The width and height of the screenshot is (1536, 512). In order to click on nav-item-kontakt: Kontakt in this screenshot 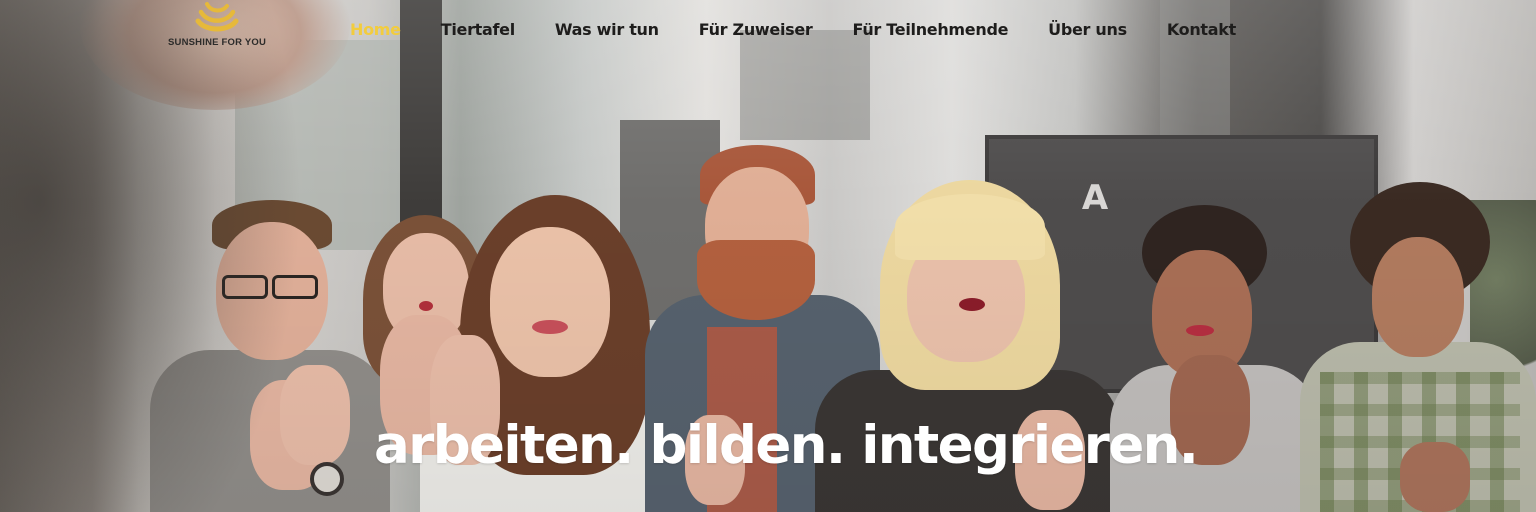, I will do `click(1201, 30)`.